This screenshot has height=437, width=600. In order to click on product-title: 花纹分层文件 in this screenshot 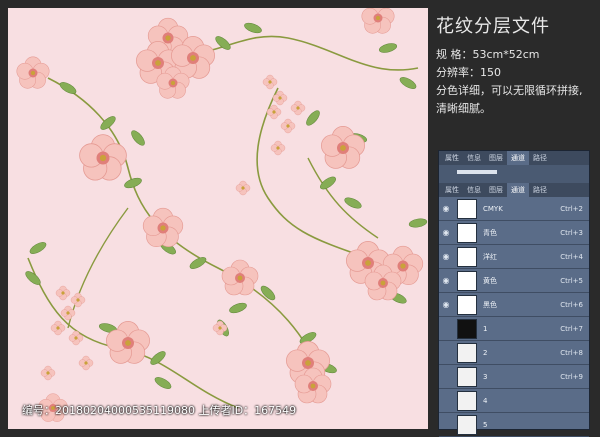, I will do `click(493, 26)`.